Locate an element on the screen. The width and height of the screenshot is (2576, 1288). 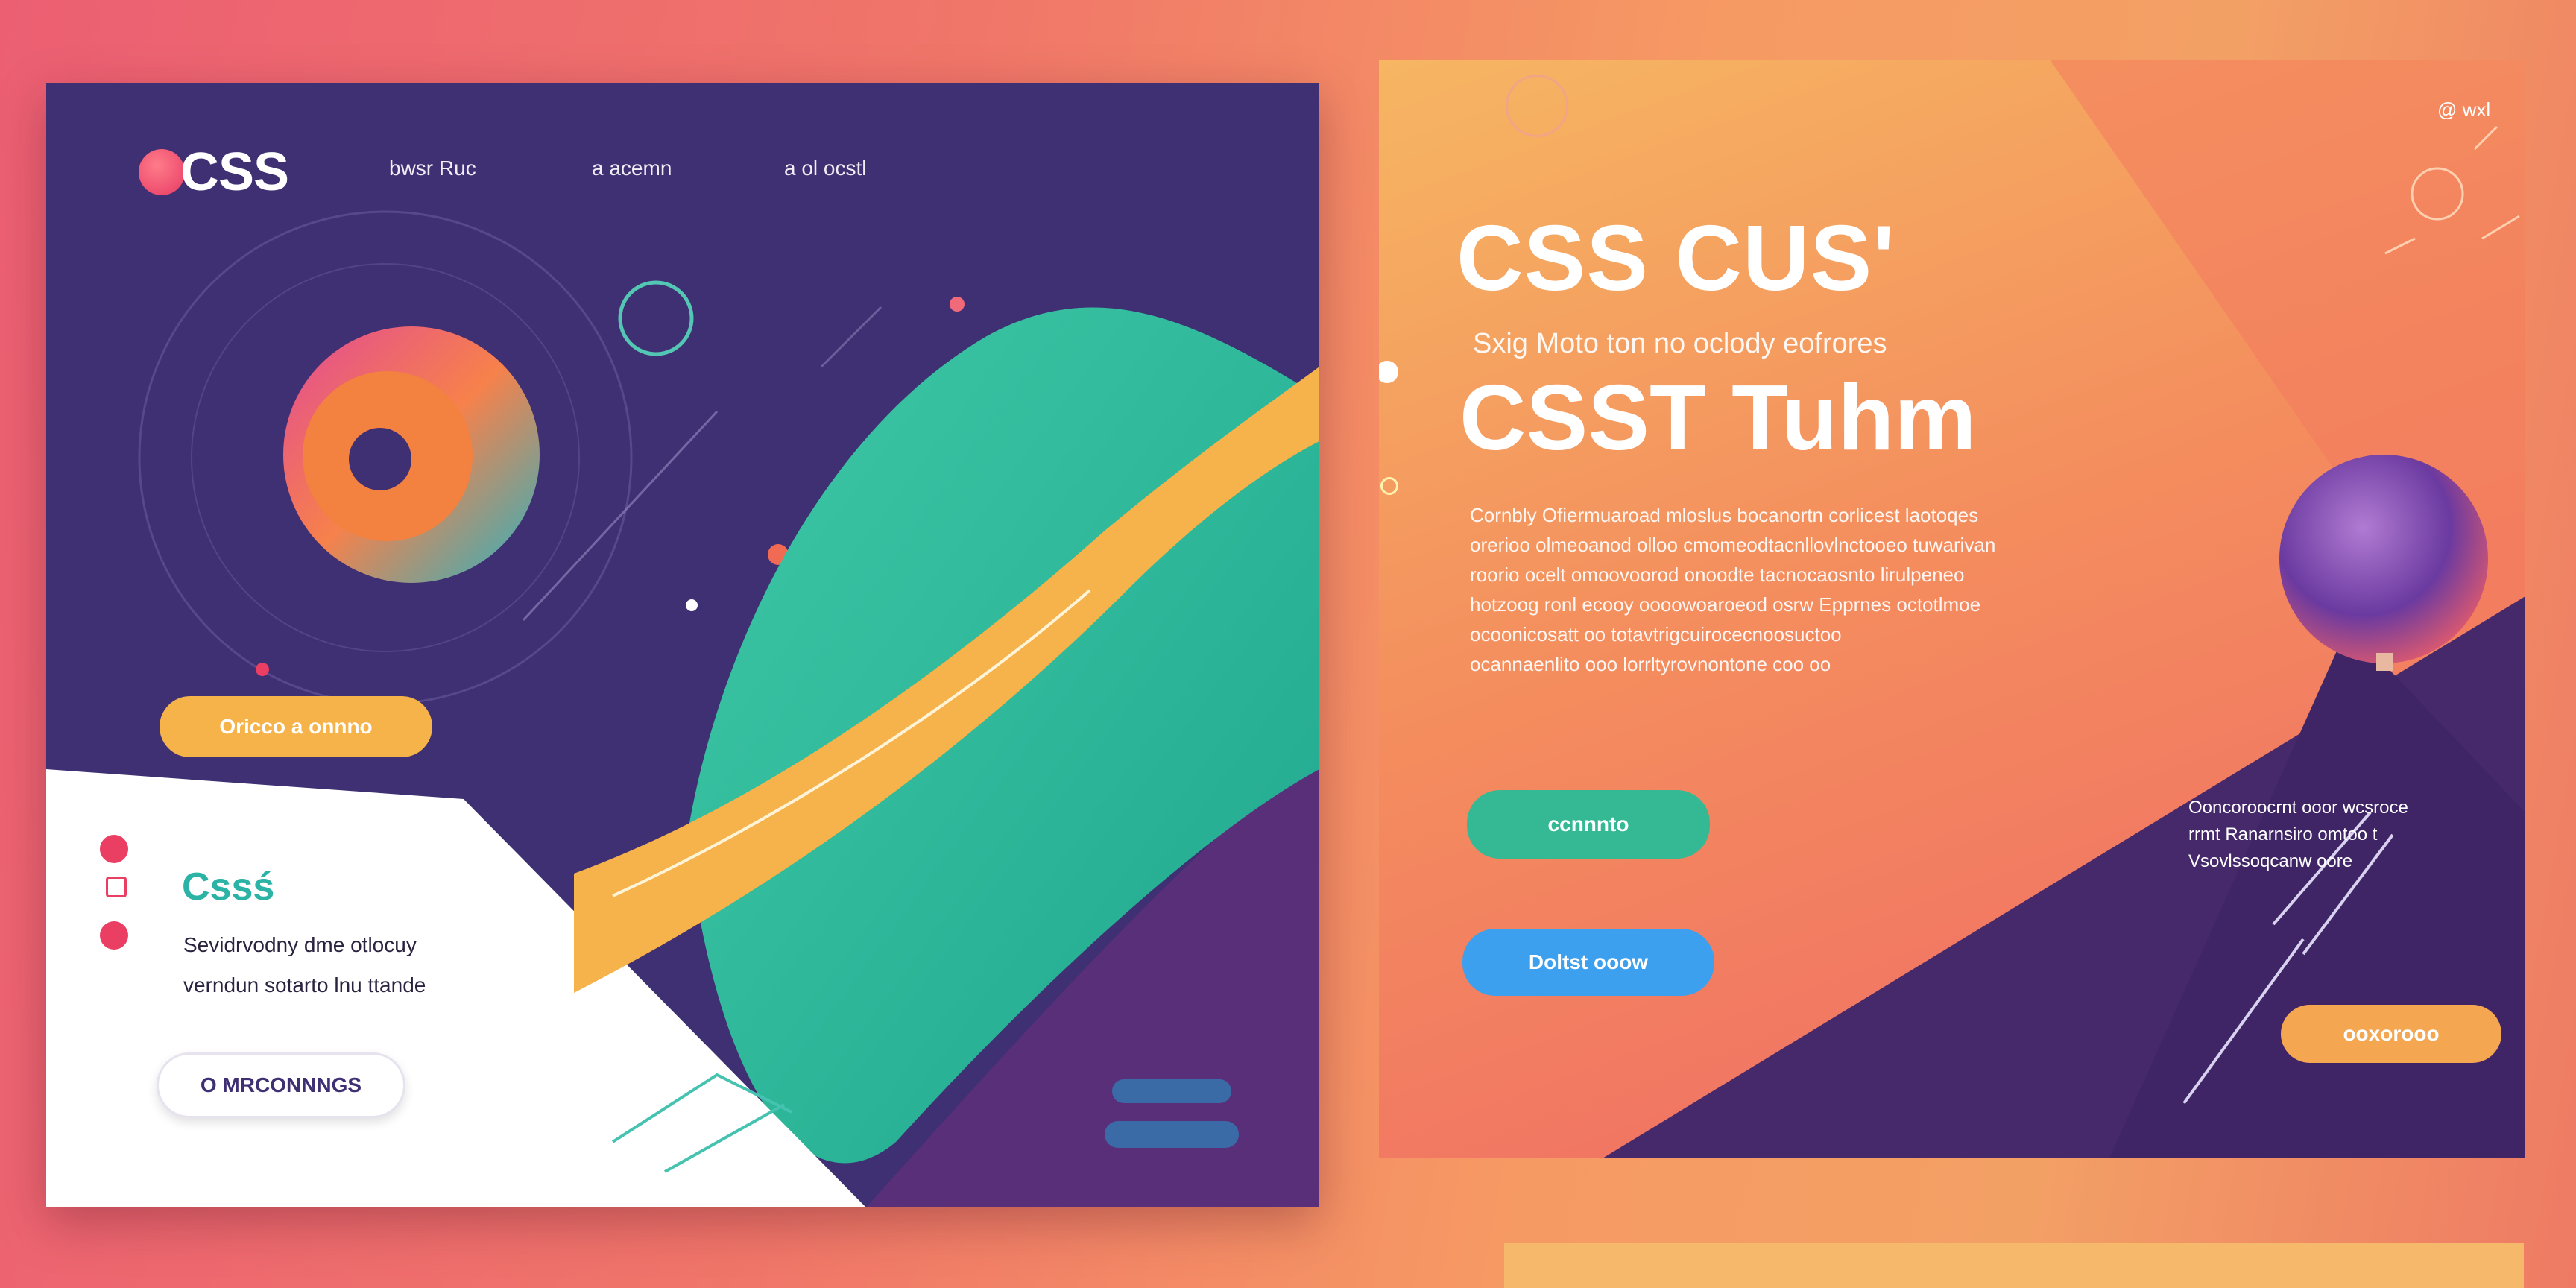
brand-logo: CSS is located at coordinates (214, 172).